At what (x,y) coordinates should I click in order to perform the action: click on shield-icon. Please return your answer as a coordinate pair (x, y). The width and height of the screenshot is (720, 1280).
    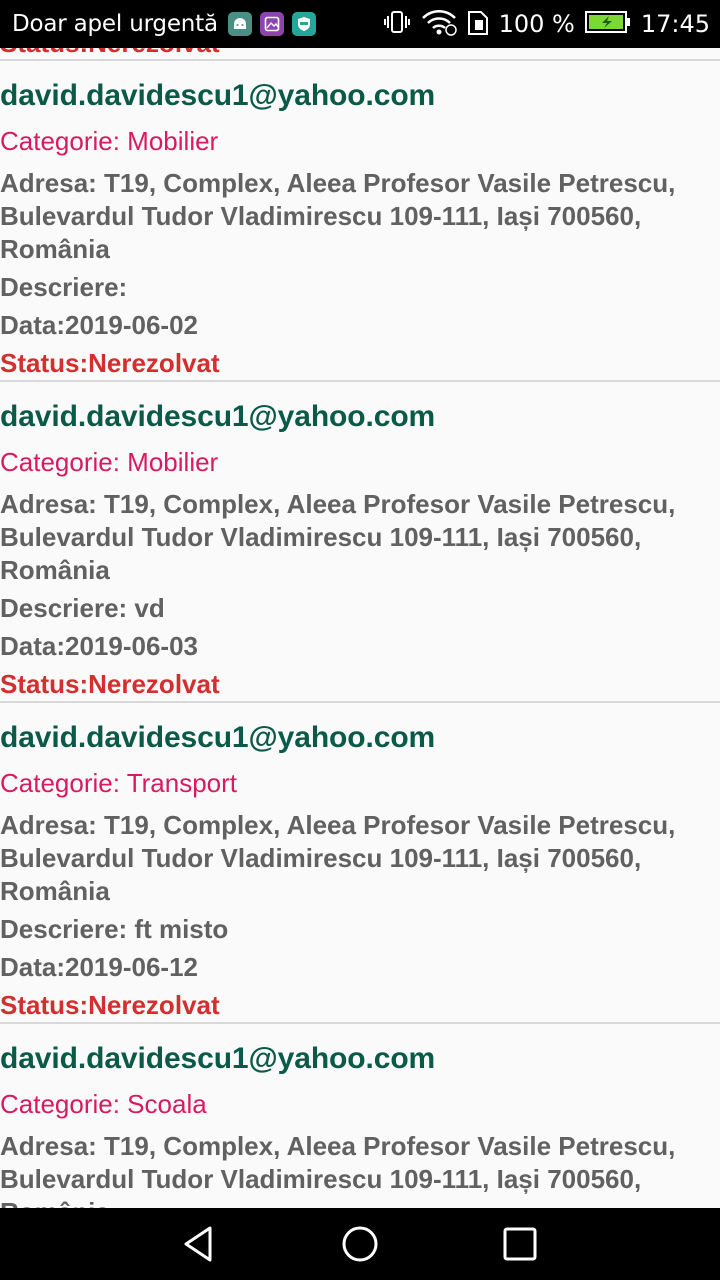
    Looking at the image, I should click on (303, 24).